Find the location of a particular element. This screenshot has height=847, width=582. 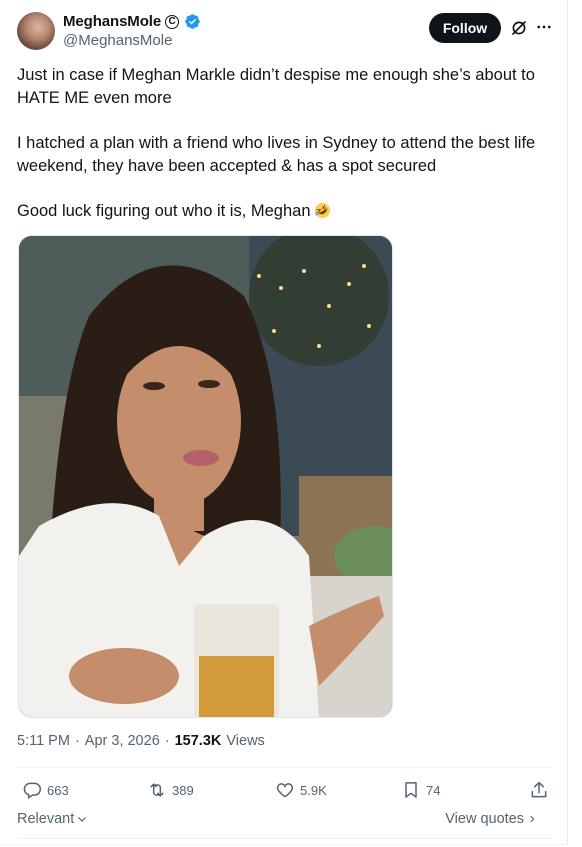

tweet-time: 5:11 PM is located at coordinates (43, 741).